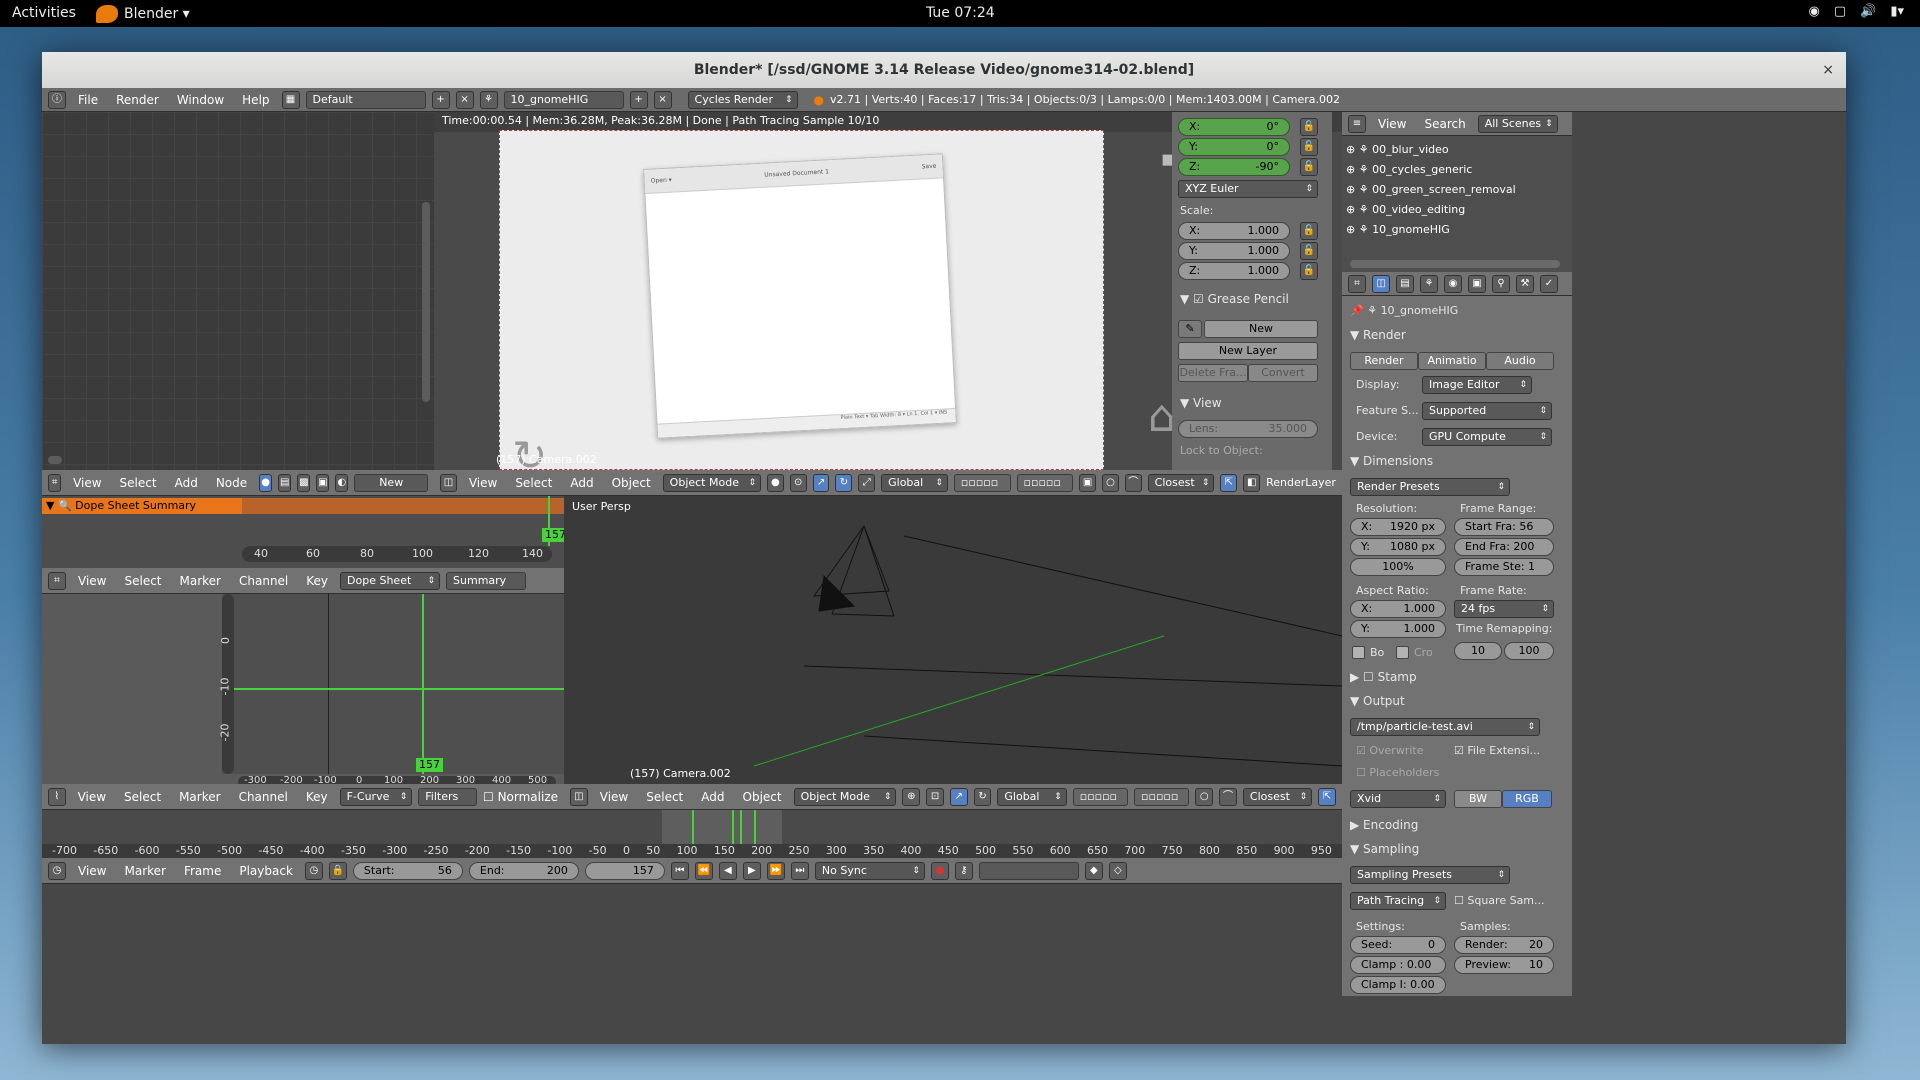 The height and width of the screenshot is (1080, 1920). Describe the element at coordinates (1431, 230) in the screenshot. I see `outliner-item: ⊕ ⚘ 10_gnomeHIG` at that location.